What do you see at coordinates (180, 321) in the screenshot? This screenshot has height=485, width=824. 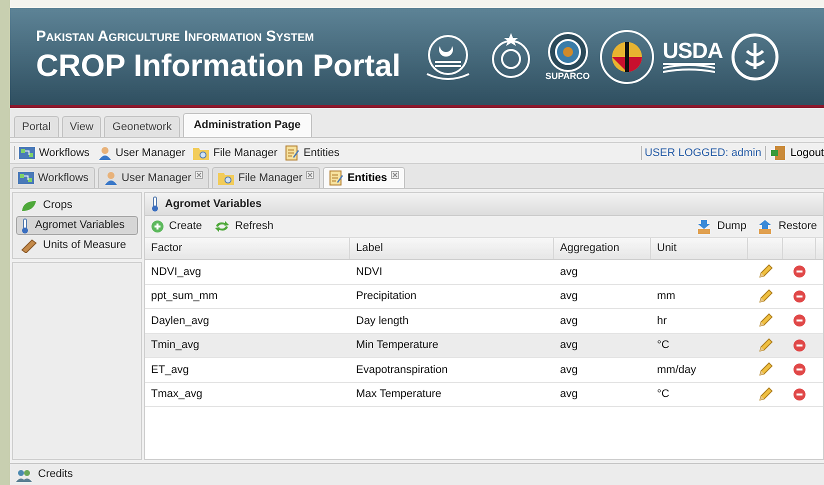 I see `table-cell-text: Daylen_avg` at bounding box center [180, 321].